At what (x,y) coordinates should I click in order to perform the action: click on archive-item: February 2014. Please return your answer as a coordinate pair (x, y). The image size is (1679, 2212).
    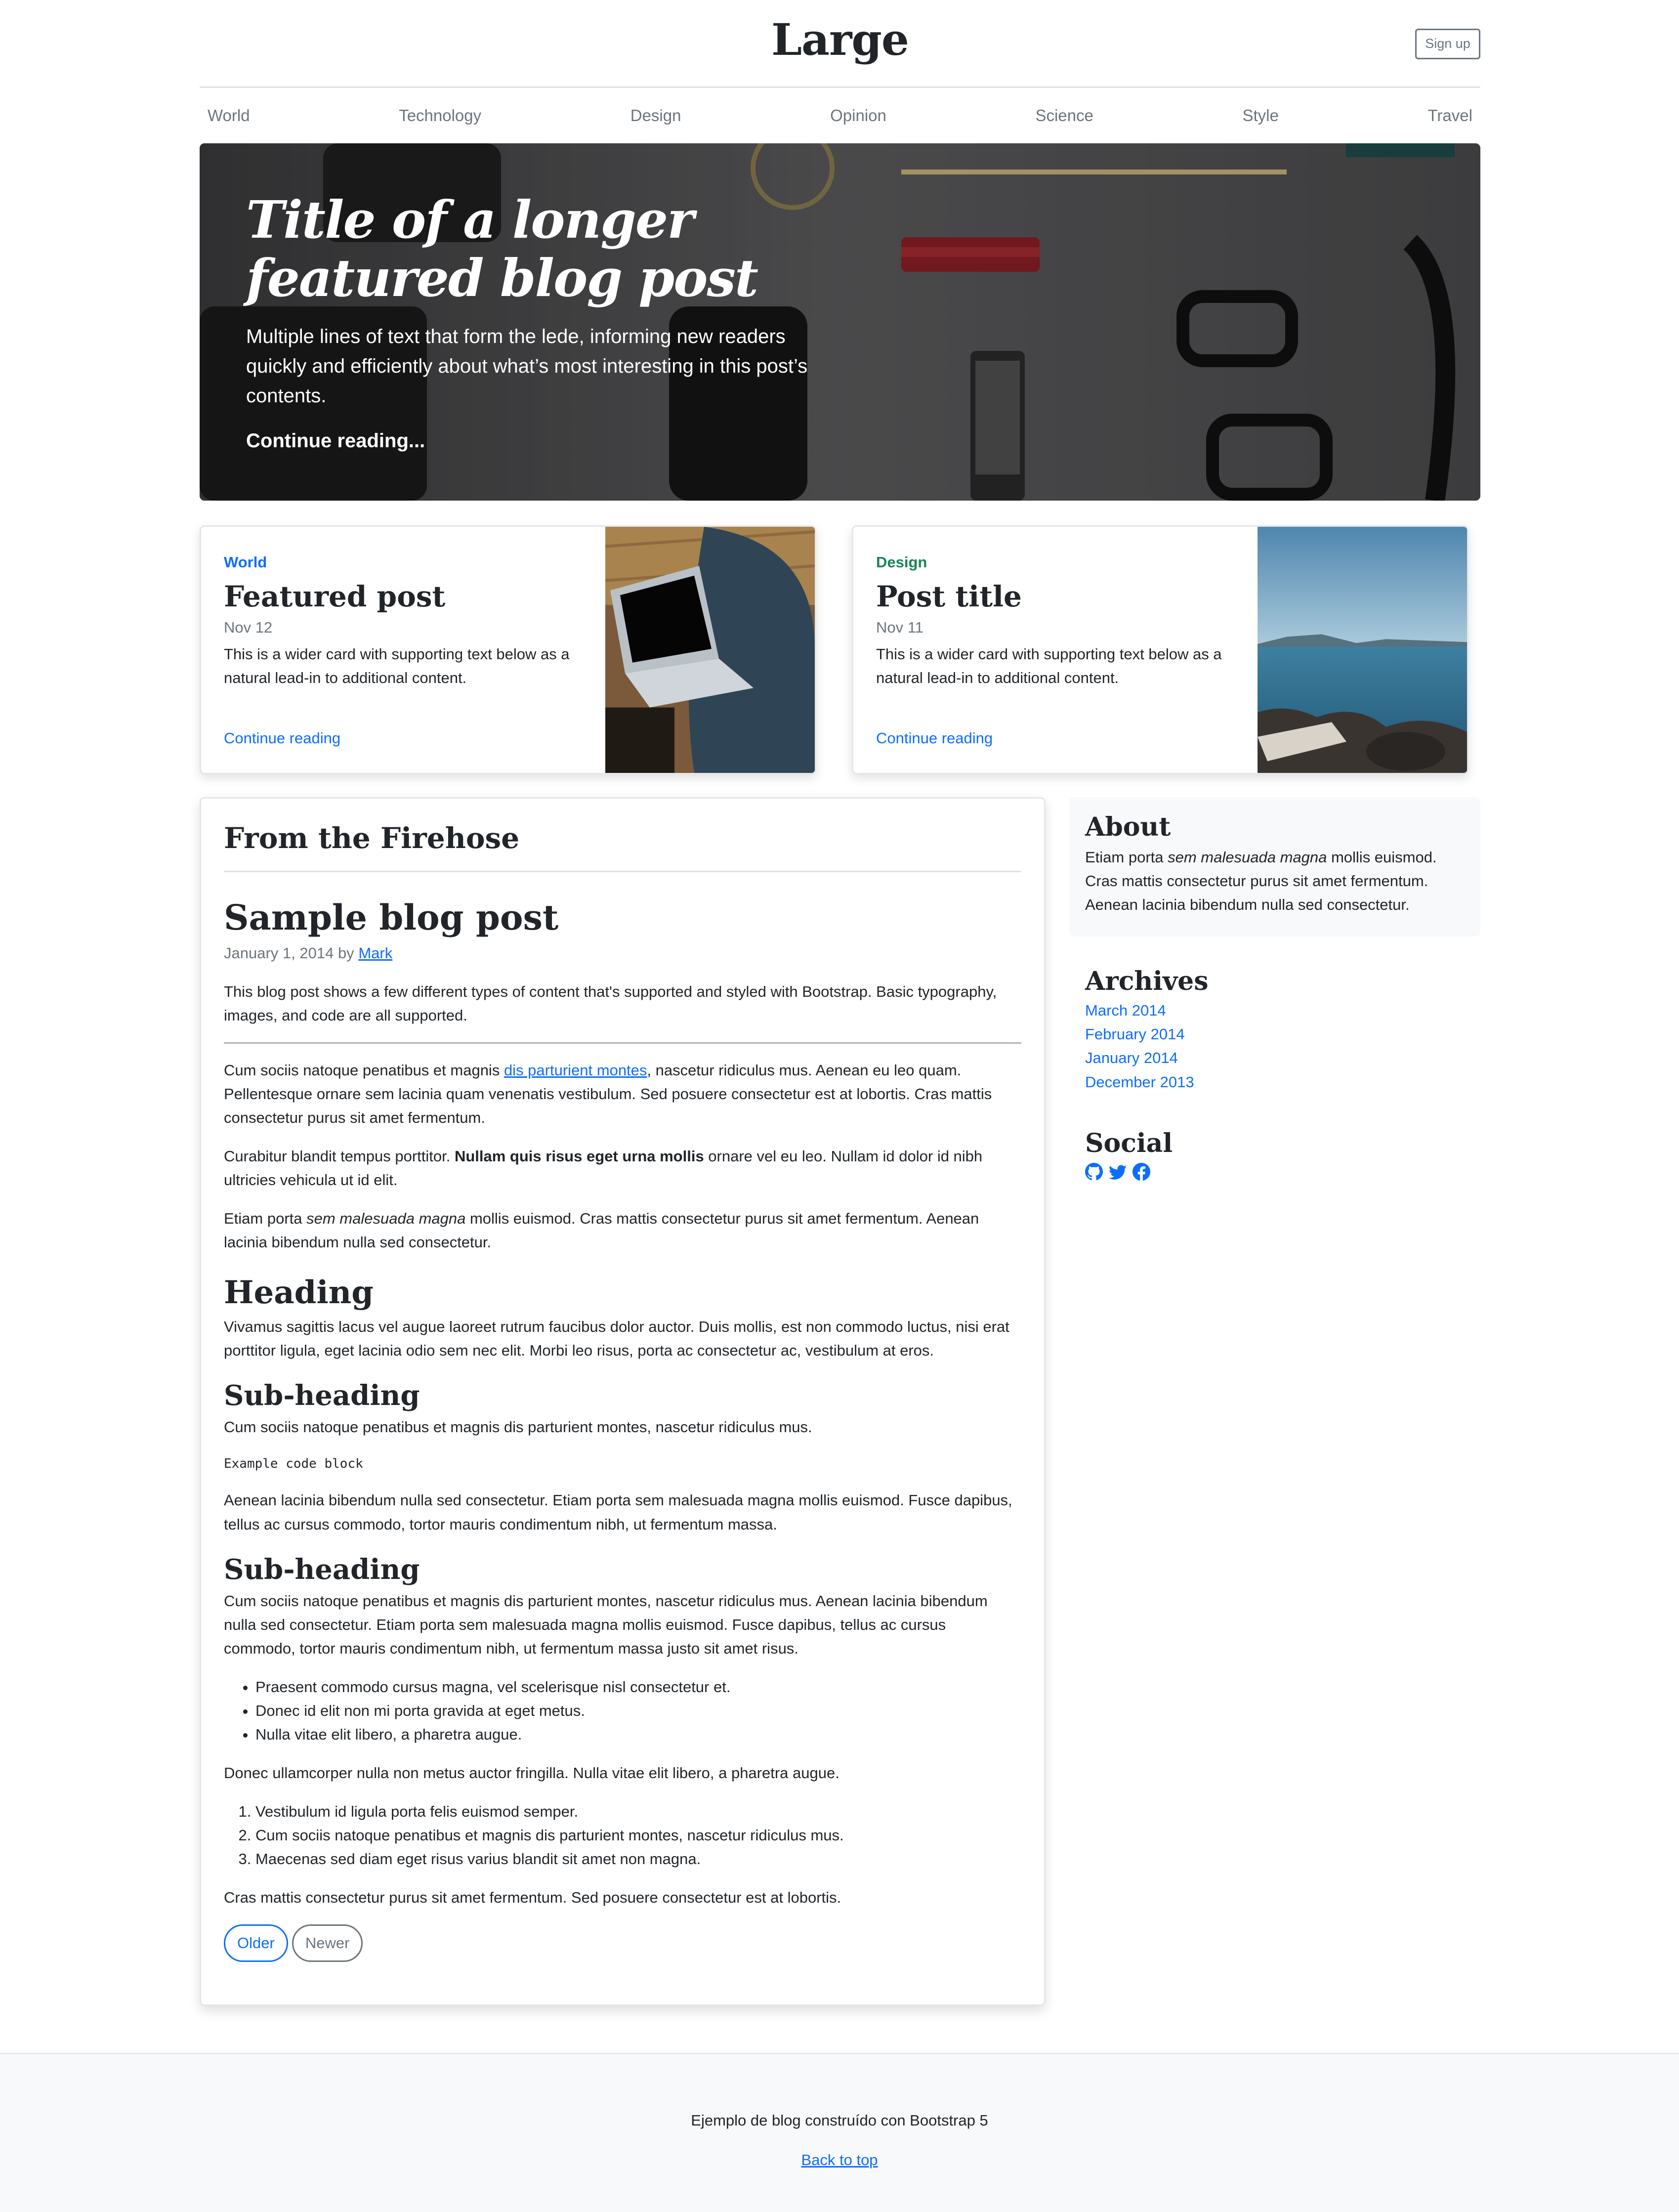
    Looking at the image, I should click on (1282, 1034).